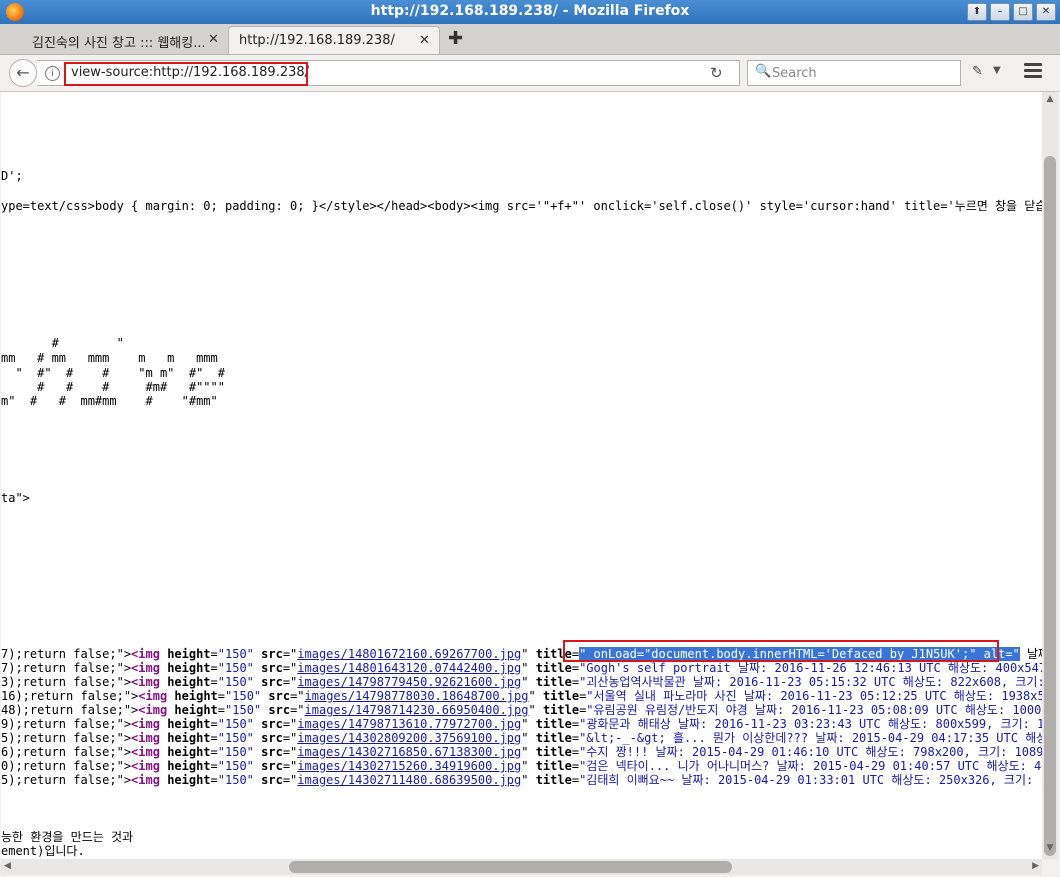  What do you see at coordinates (854, 73) in the screenshot?
I see `search-field: 🔍 Search` at bounding box center [854, 73].